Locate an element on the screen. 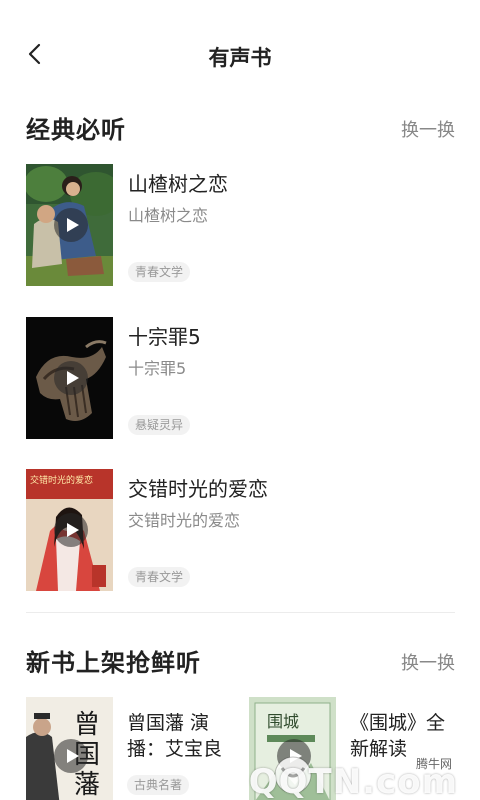 This screenshot has height=800, width=480. top-bar: 有声书 is located at coordinates (240, 55).